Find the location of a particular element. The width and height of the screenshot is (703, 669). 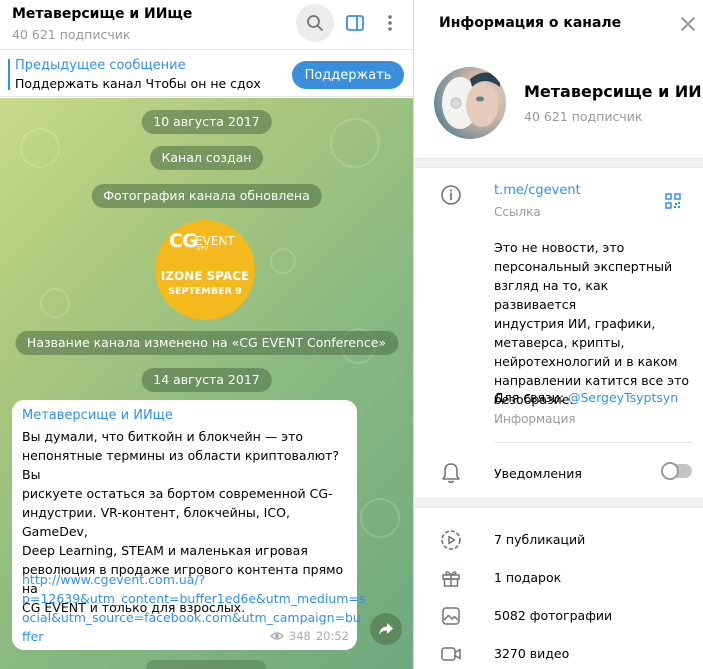

toggle-sidebar-button is located at coordinates (355, 23).